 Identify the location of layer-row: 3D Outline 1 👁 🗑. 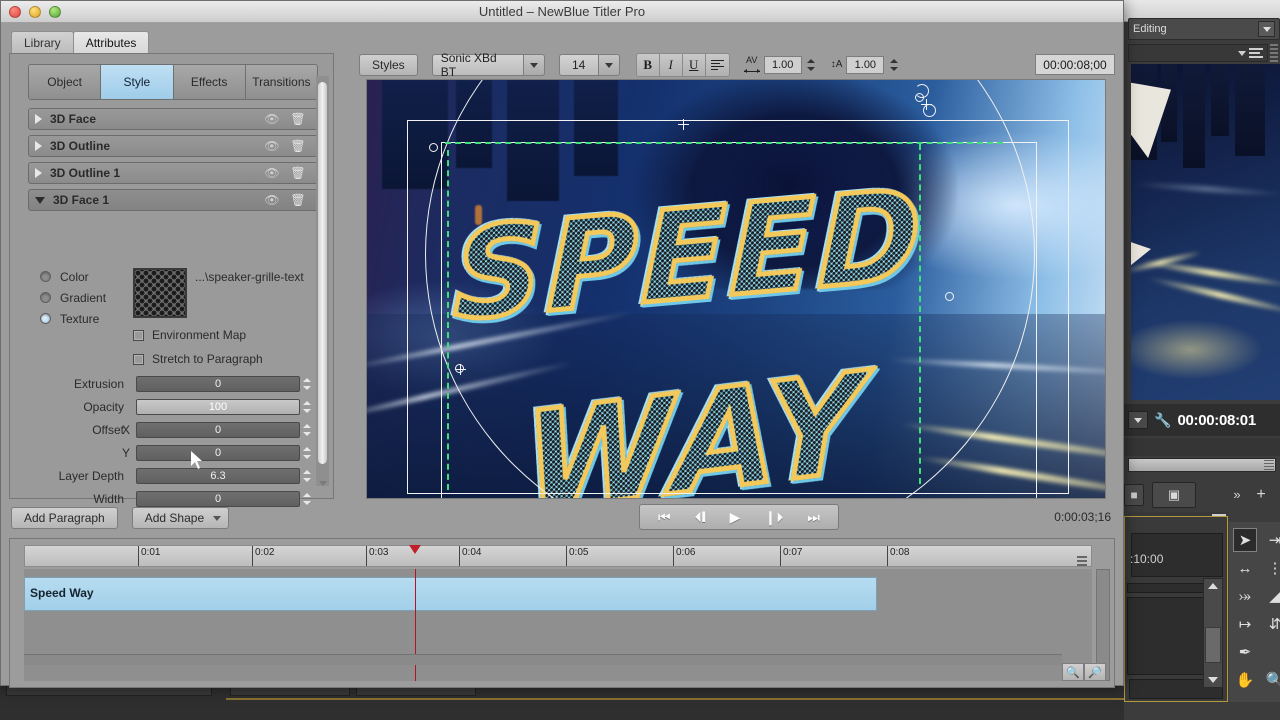
(173, 173).